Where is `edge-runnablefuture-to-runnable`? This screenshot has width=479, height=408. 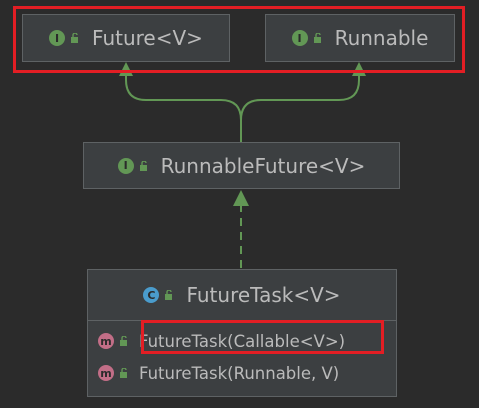
edge-runnablefuture-to-runnable is located at coordinates (300, 95).